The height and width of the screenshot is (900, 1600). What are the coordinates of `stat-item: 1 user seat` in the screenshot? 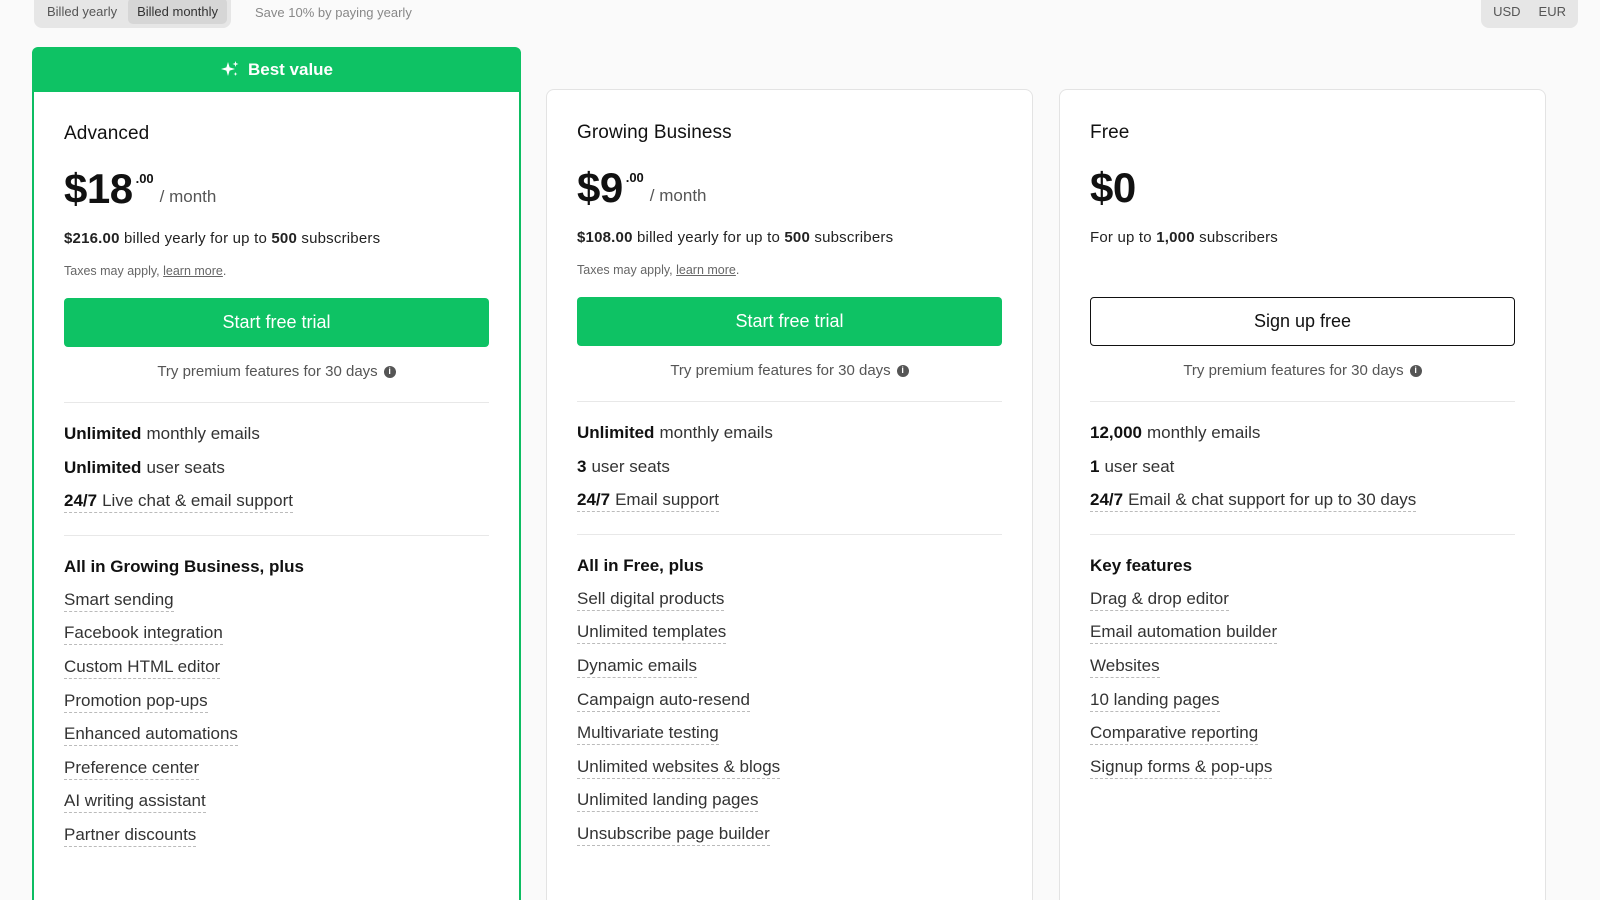 It's located at (1132, 466).